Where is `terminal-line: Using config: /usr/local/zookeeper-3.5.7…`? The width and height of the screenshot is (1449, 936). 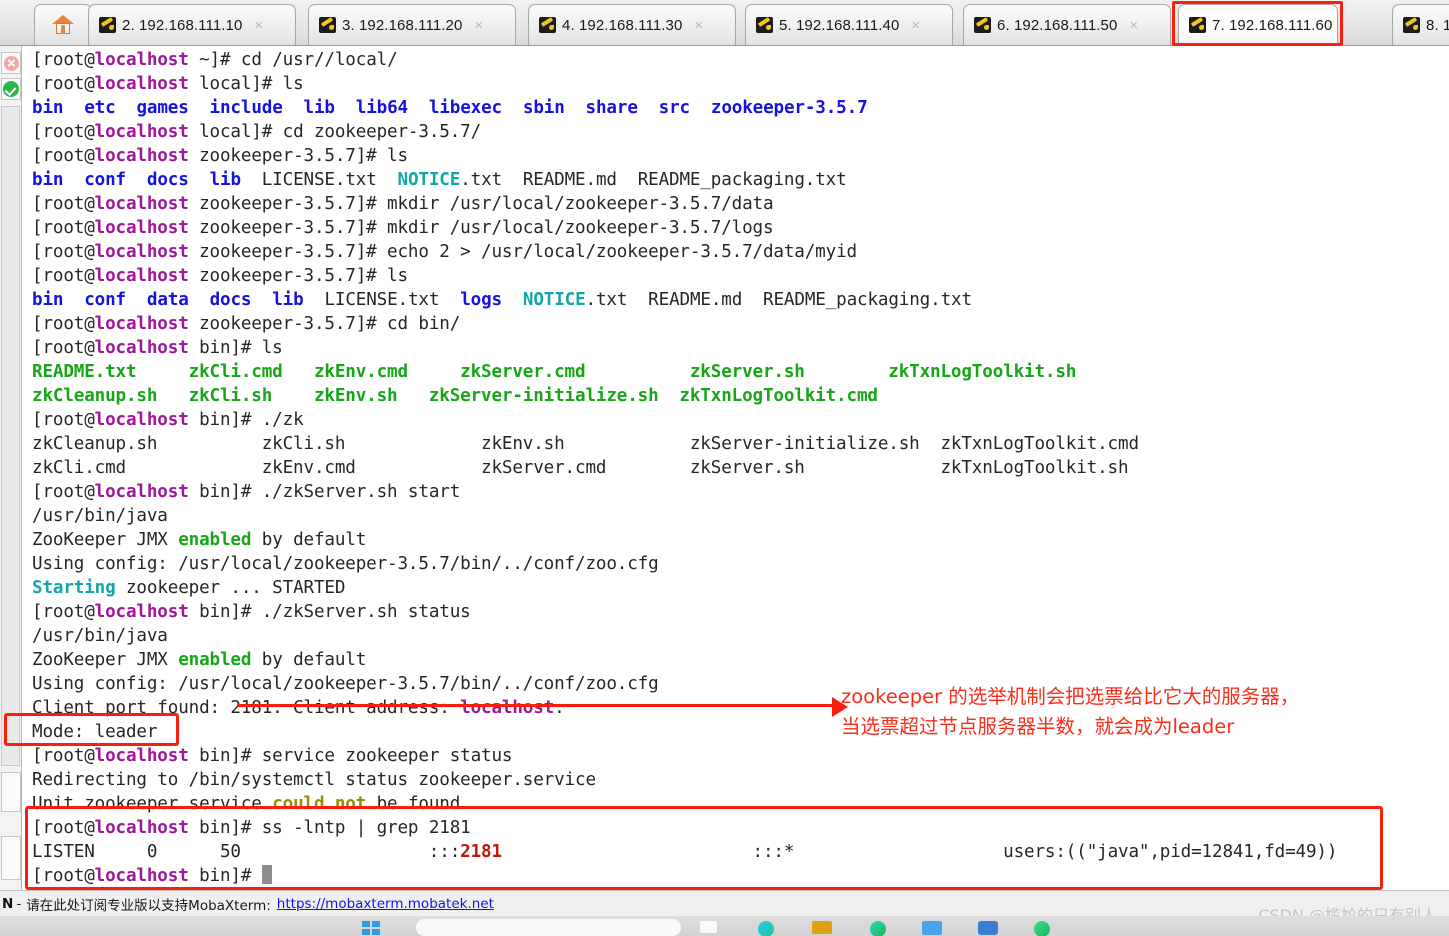
terminal-line: Using config: /usr/local/zookeeper-3.5.7… is located at coordinates (740, 684).